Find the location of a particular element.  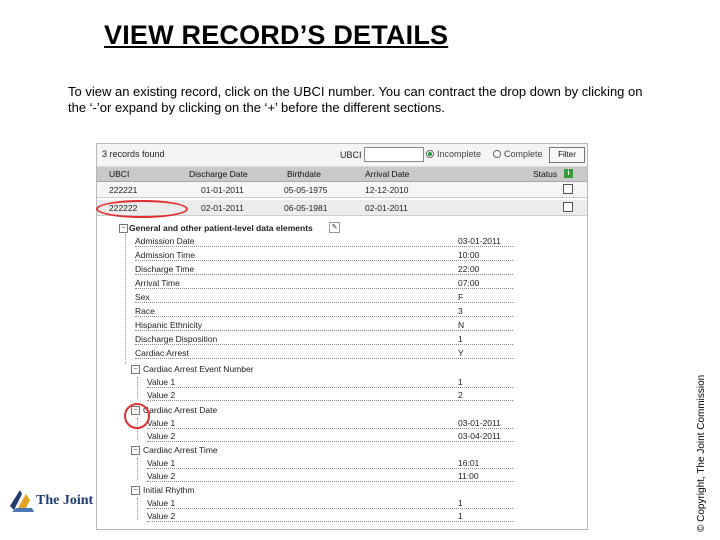

item-value: 03-04-2011 is located at coordinates (479, 436).